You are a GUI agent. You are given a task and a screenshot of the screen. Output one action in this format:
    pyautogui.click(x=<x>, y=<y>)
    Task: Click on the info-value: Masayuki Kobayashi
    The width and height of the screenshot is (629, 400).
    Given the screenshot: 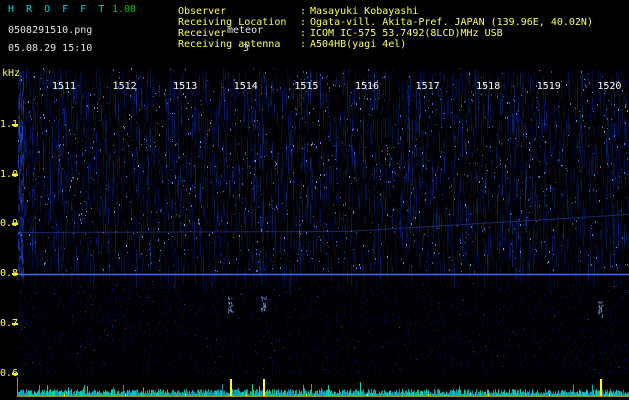 What is the action you would take?
    pyautogui.click(x=364, y=11)
    